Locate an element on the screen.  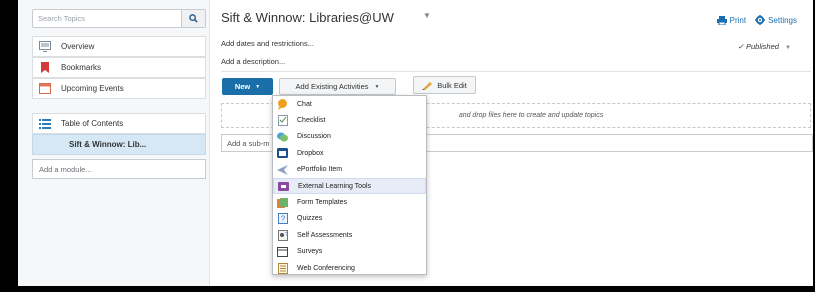
menu-item-surveys: Surveys is located at coordinates (349, 252).